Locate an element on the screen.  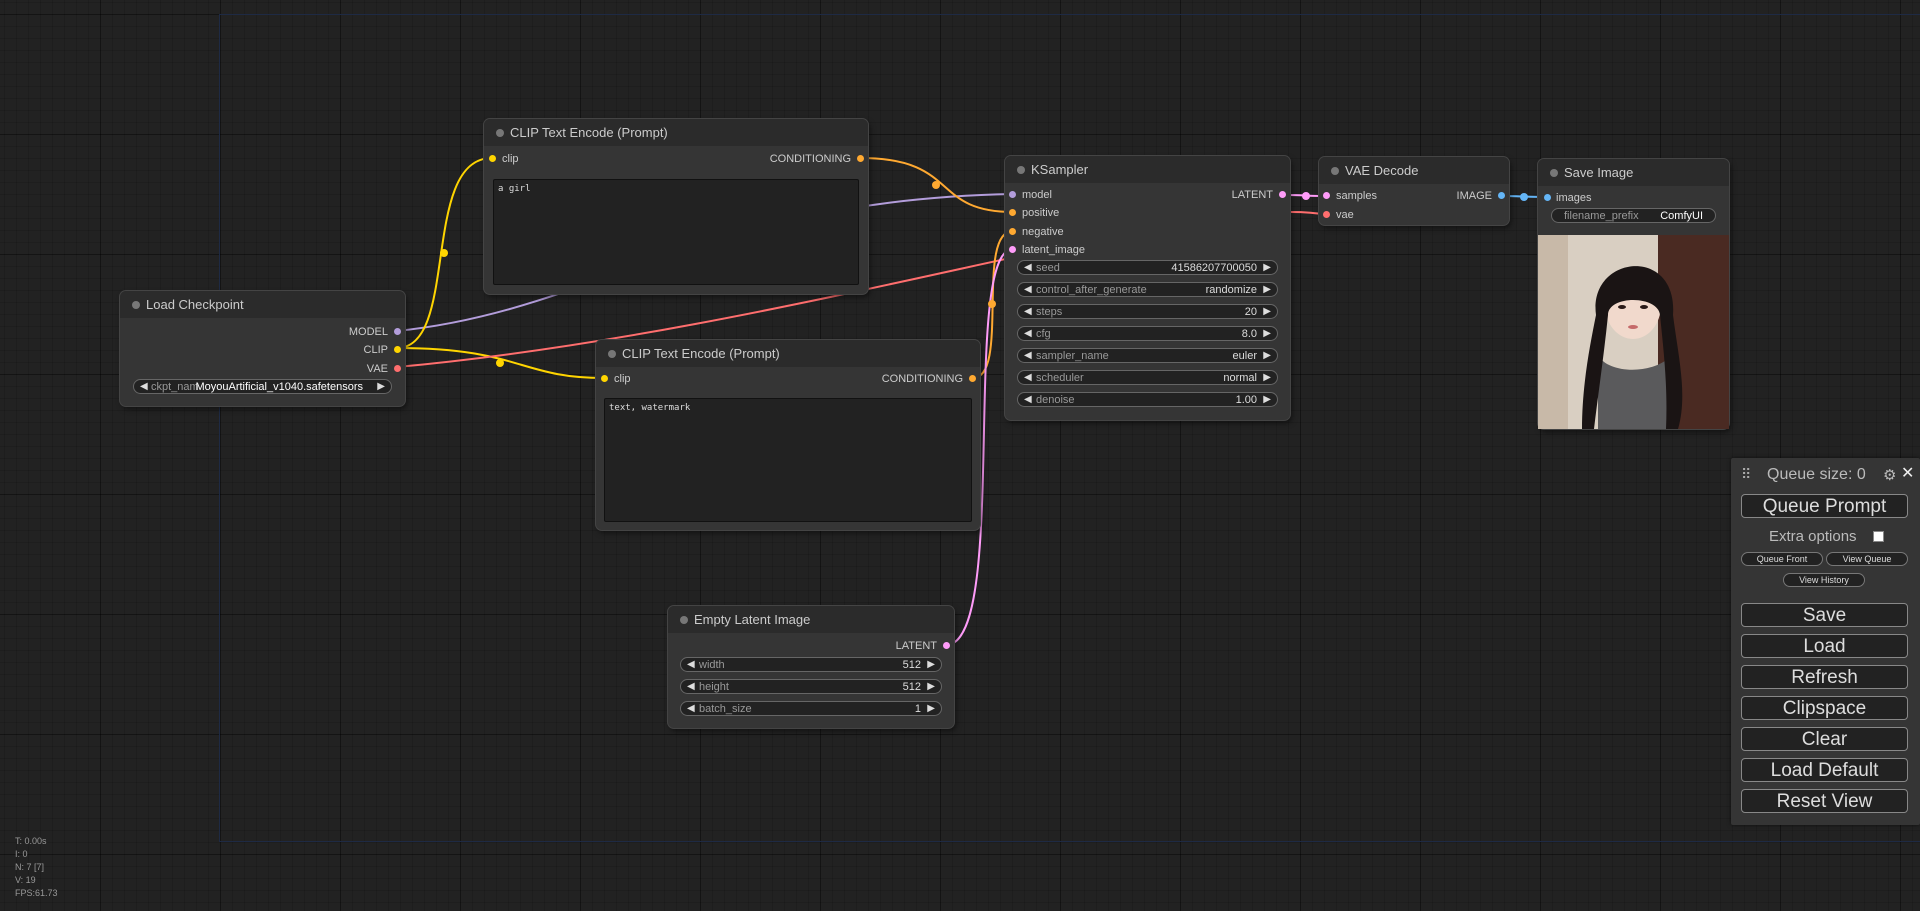
view-queue-button: View Queue is located at coordinates (1867, 559).